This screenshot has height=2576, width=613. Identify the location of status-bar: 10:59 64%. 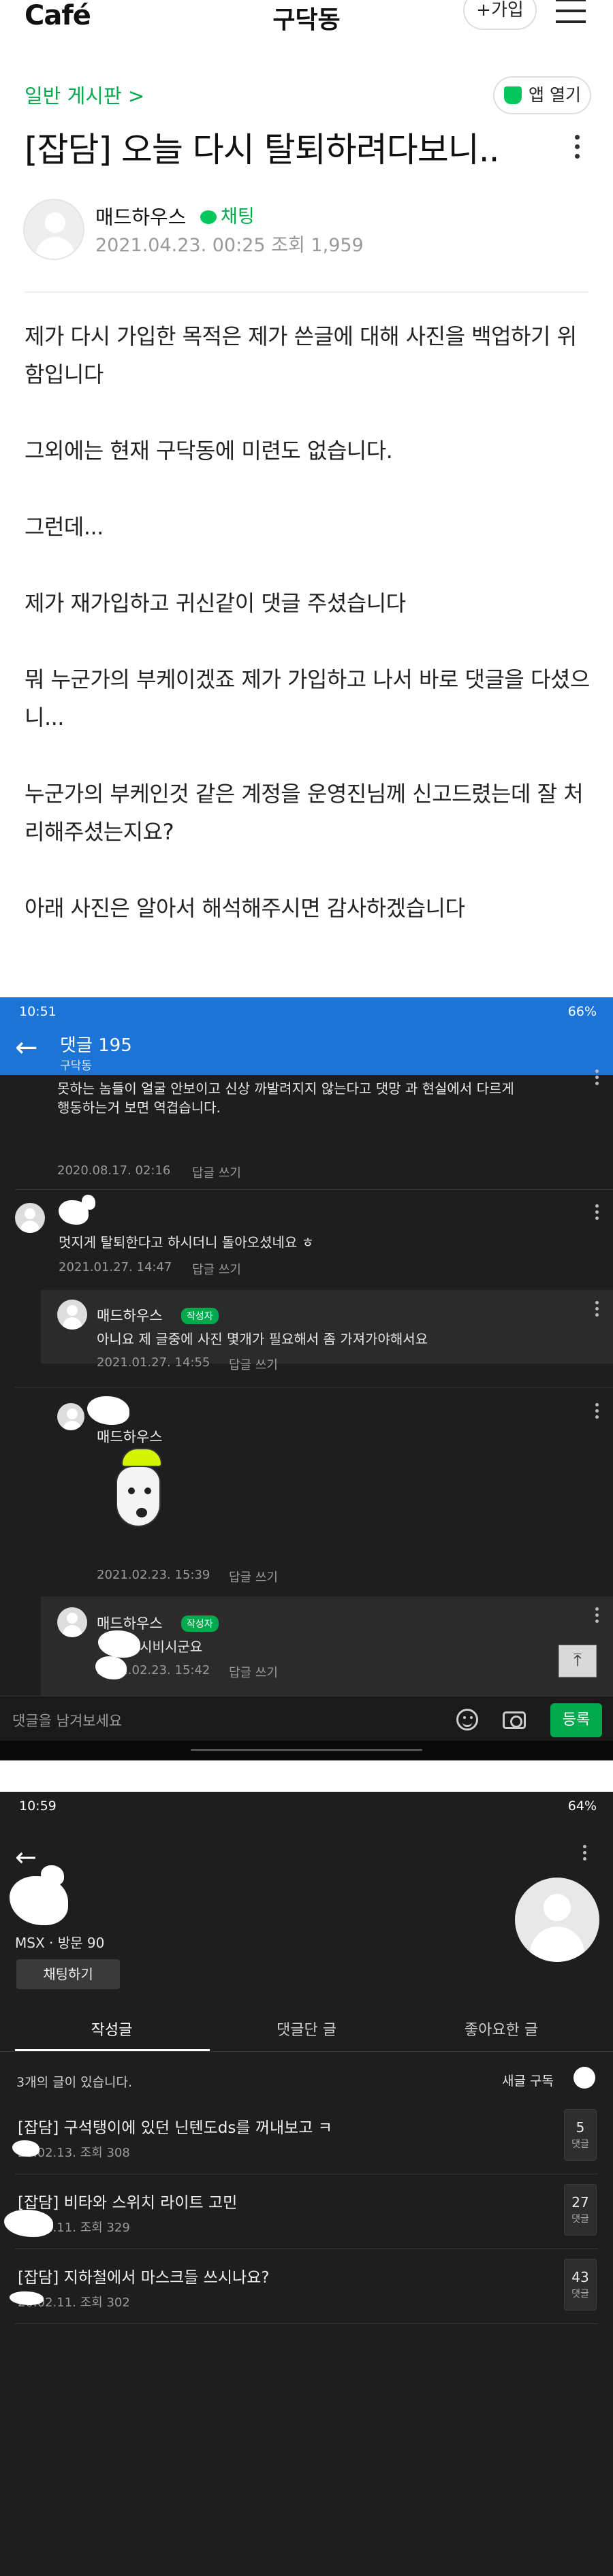
(306, 1806).